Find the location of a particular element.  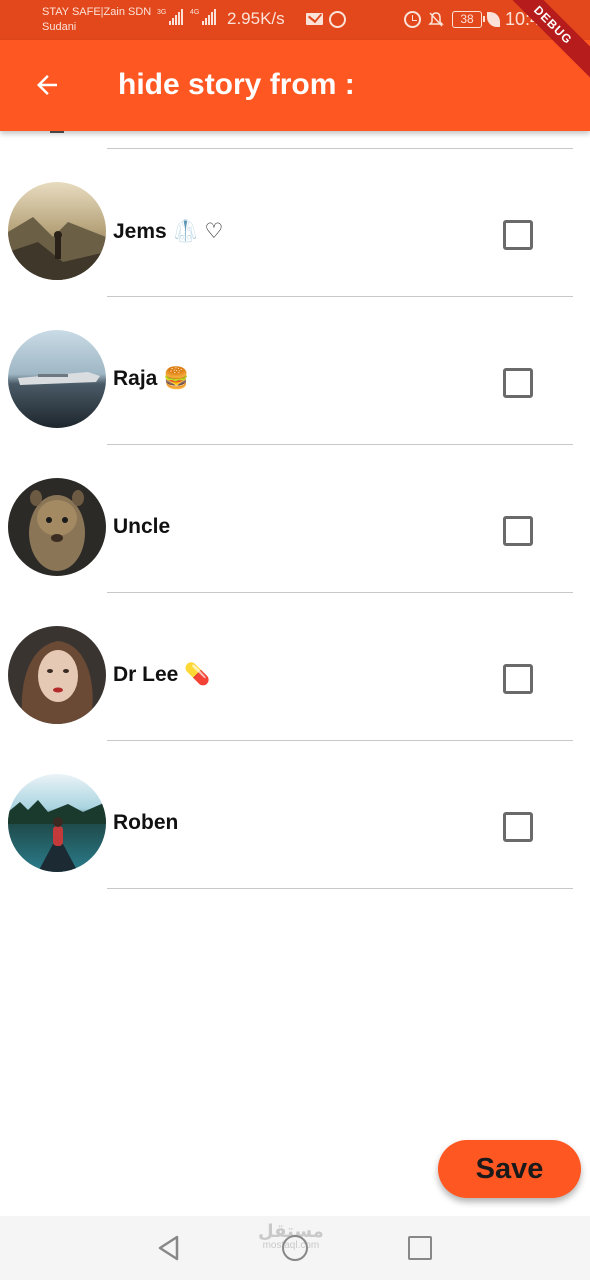

list-item: Jems 🥼 ♡ is located at coordinates (295, 223).